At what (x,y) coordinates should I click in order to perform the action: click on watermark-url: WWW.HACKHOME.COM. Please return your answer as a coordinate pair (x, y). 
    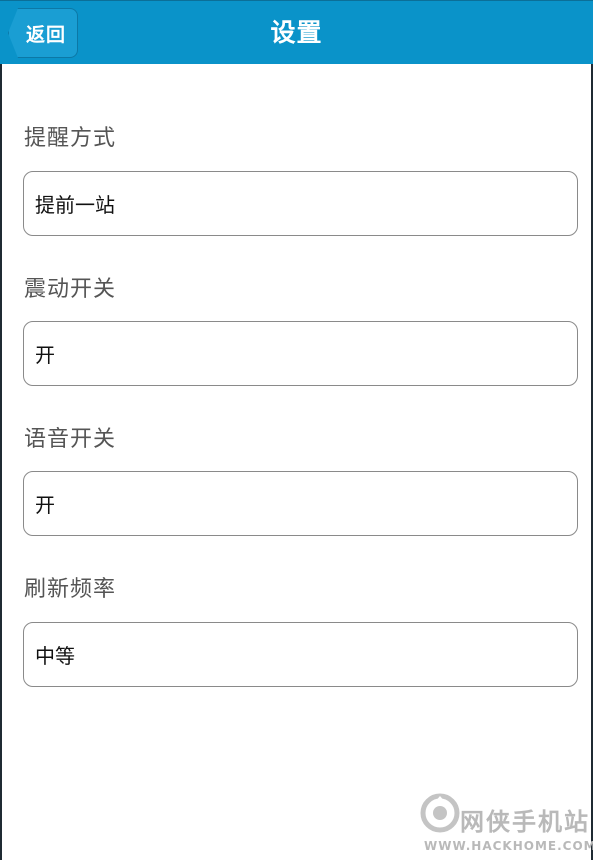
    Looking at the image, I should click on (508, 846).